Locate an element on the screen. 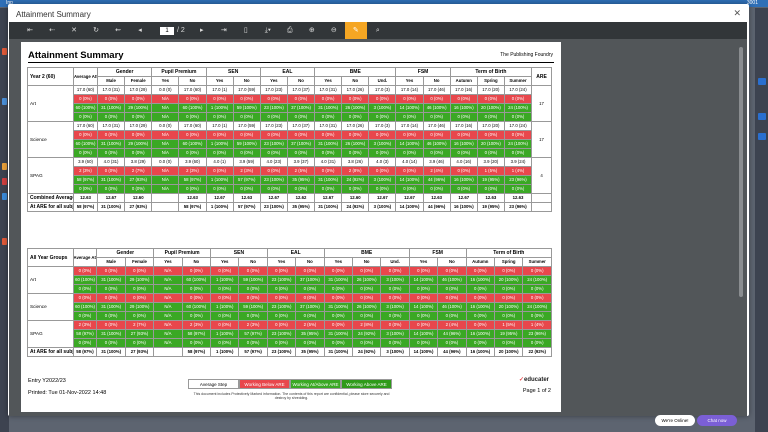 This screenshot has width=768, height=432. data-cell: 16 (100%) is located at coordinates (480, 280).